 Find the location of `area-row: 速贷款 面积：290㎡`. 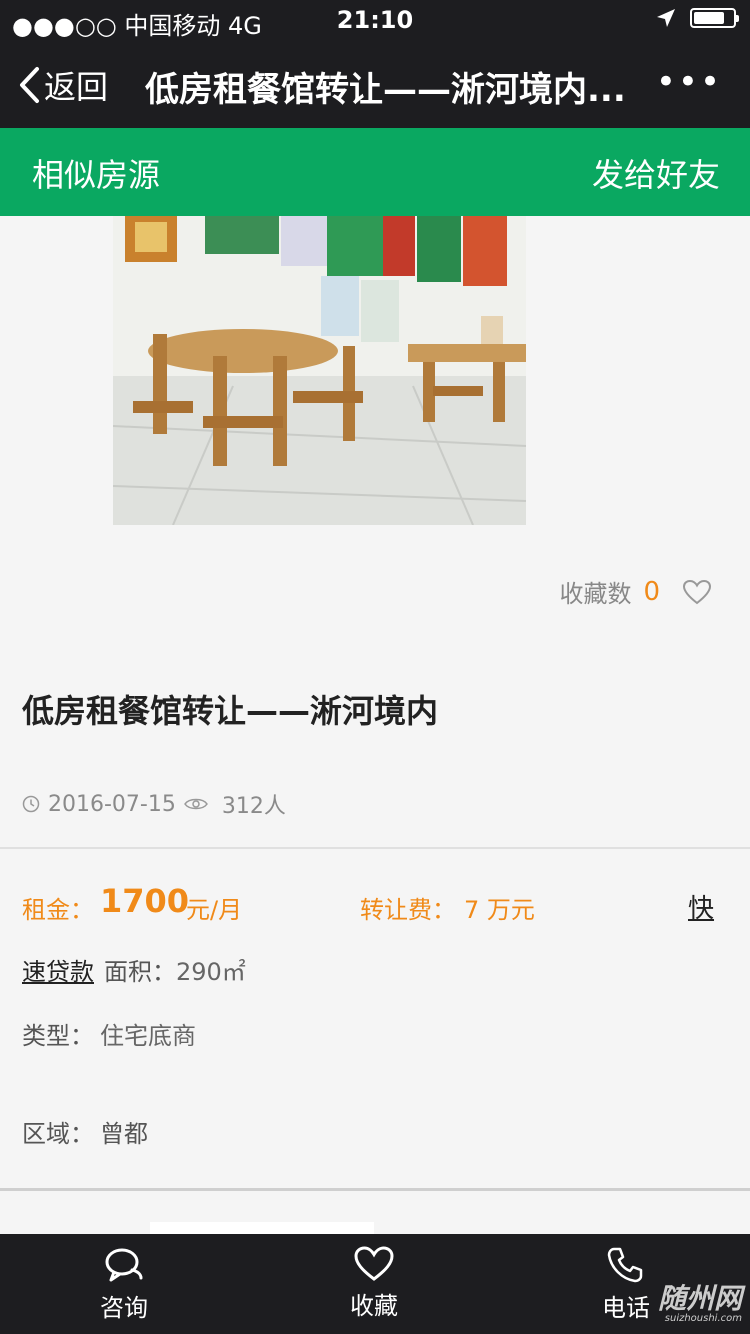

area-row: 速贷款 面积：290㎡ is located at coordinates (134, 969).